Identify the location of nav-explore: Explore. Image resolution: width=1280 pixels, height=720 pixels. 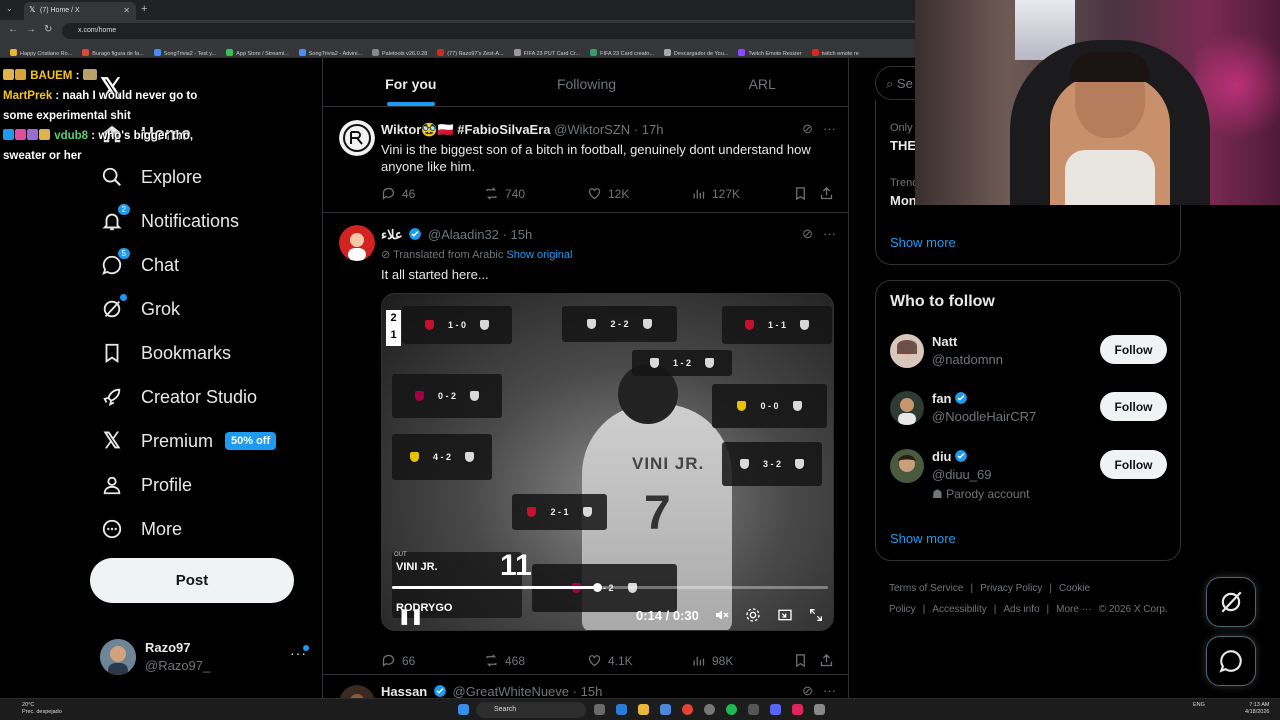
(151, 177).